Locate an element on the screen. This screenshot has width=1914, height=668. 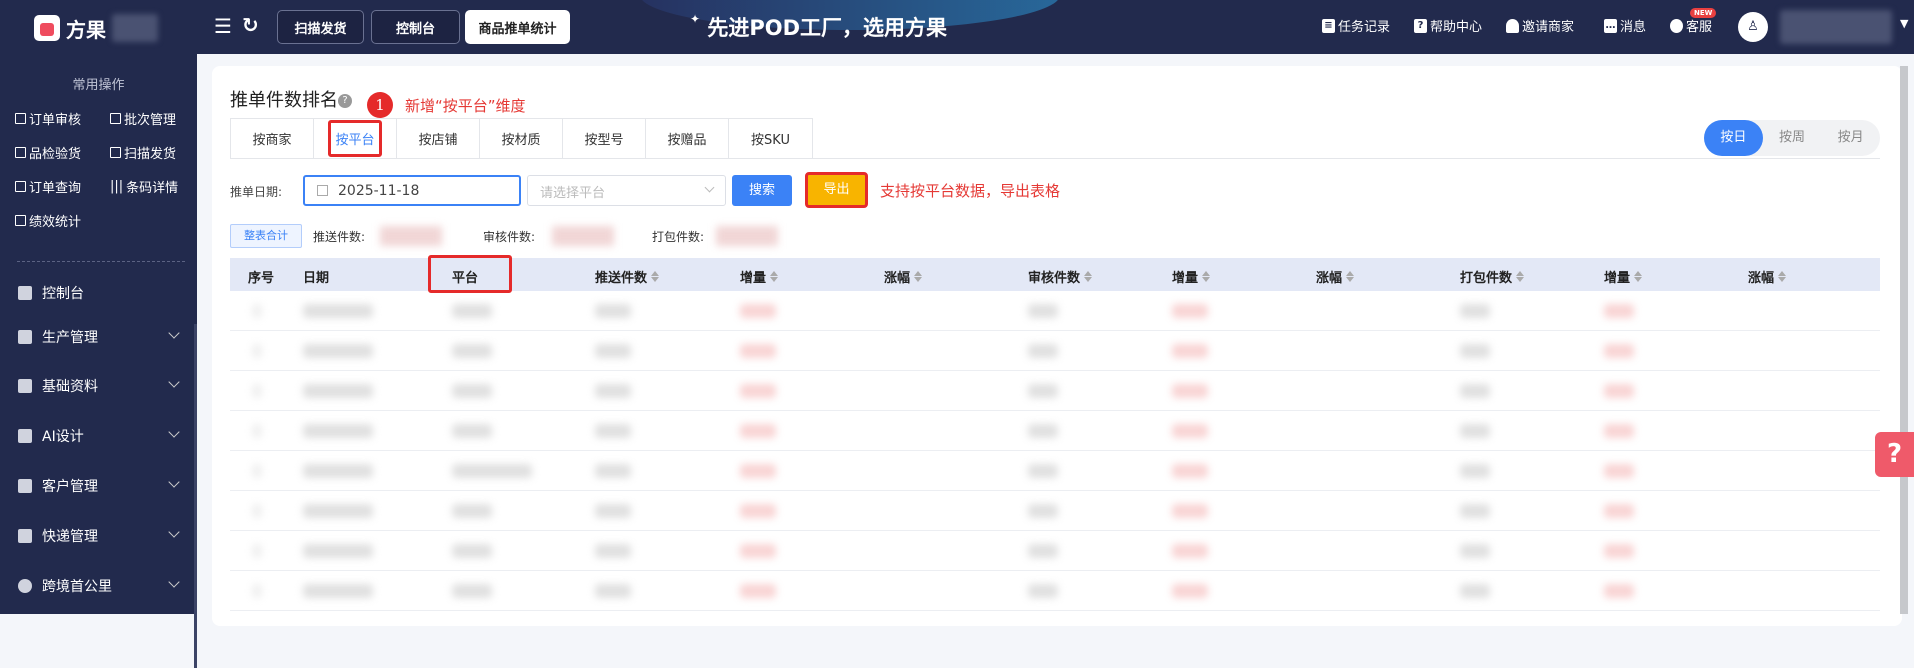
quick-batch-manage: 批次管理 is located at coordinates (143, 118).